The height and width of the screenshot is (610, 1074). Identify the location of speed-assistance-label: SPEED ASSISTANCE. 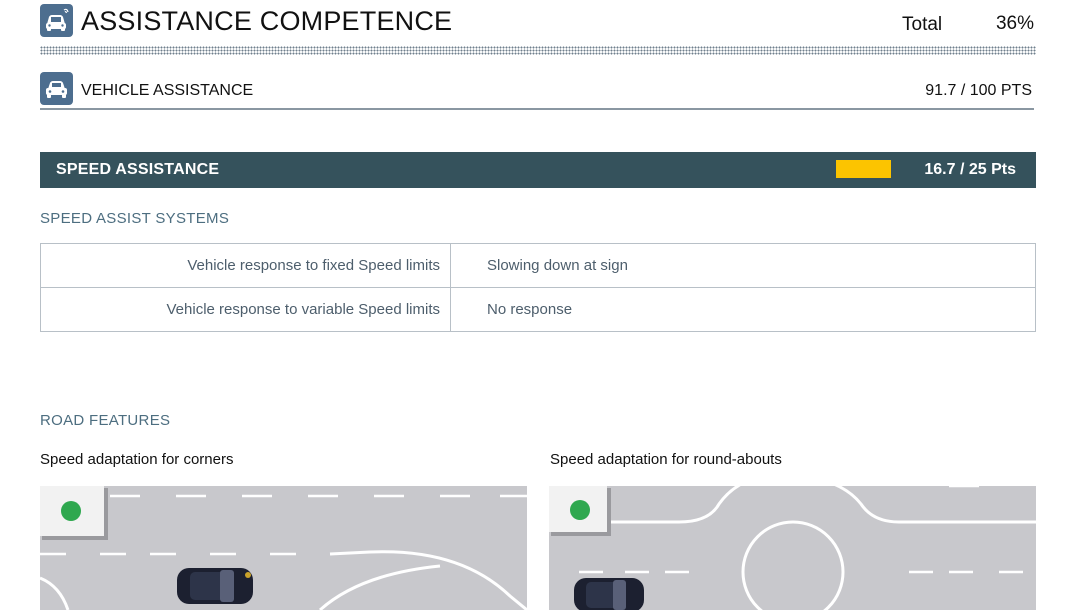
(138, 169).